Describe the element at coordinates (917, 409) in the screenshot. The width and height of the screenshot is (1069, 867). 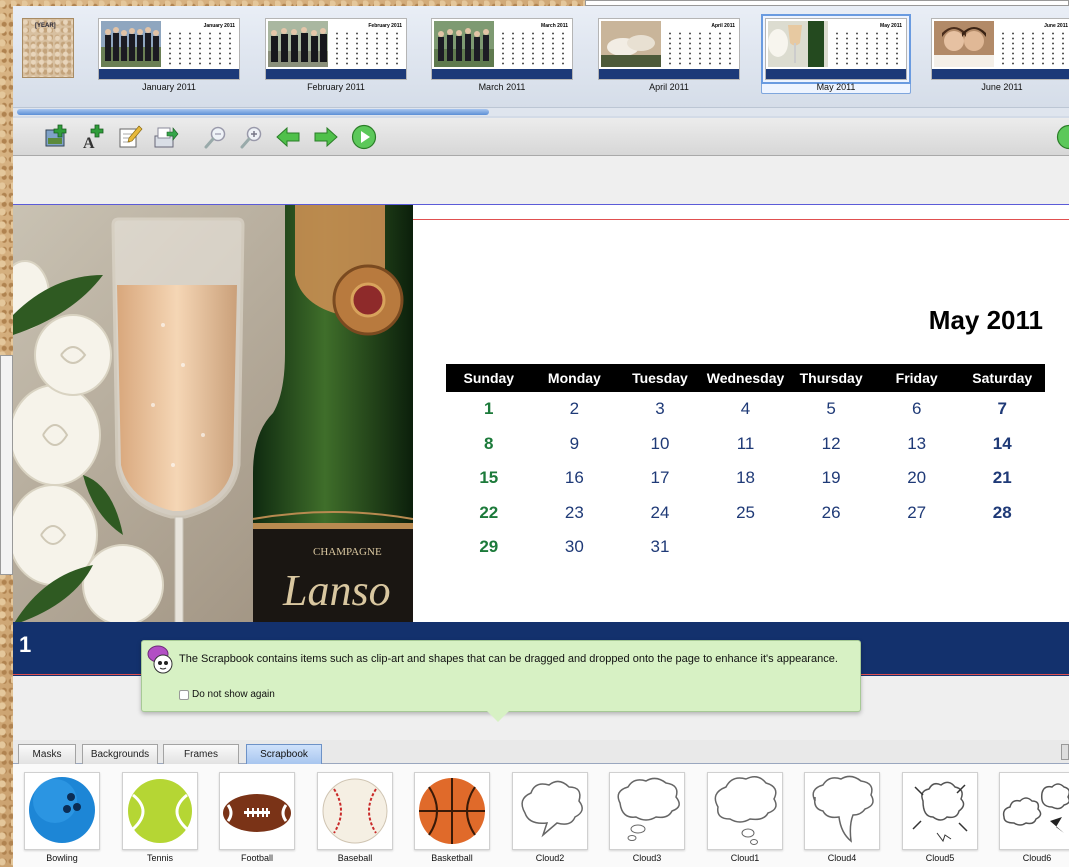
I see `day-cell: 6` at that location.